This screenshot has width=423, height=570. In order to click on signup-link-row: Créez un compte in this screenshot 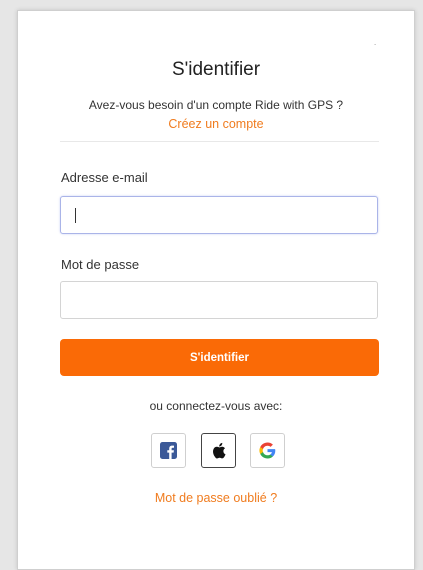, I will do `click(216, 124)`.